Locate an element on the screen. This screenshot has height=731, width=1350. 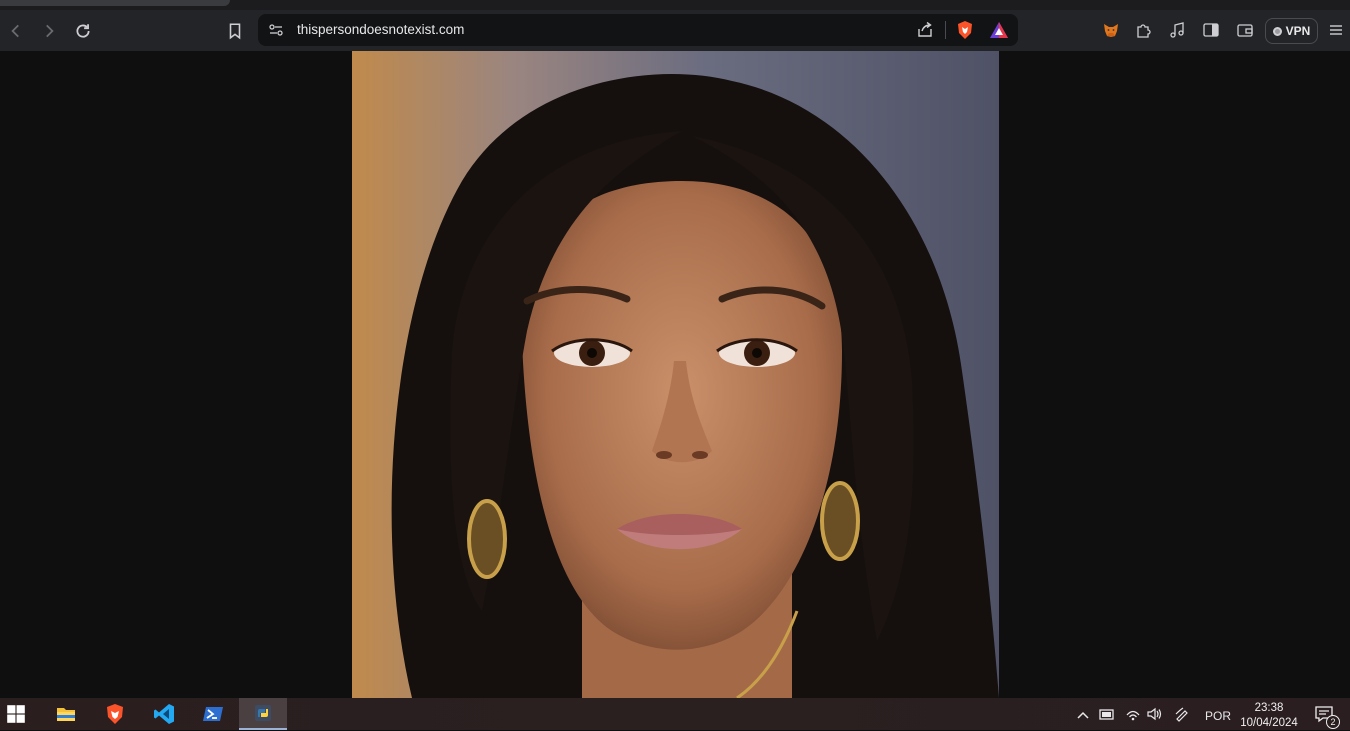
taskbar-python is located at coordinates (263, 714).